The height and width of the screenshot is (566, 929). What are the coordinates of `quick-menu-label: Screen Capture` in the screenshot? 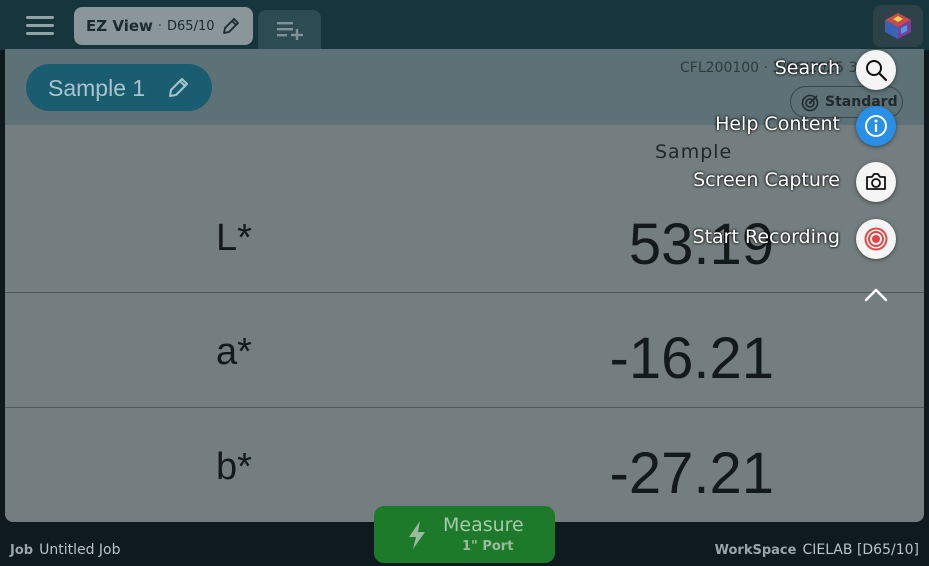 It's located at (766, 180).